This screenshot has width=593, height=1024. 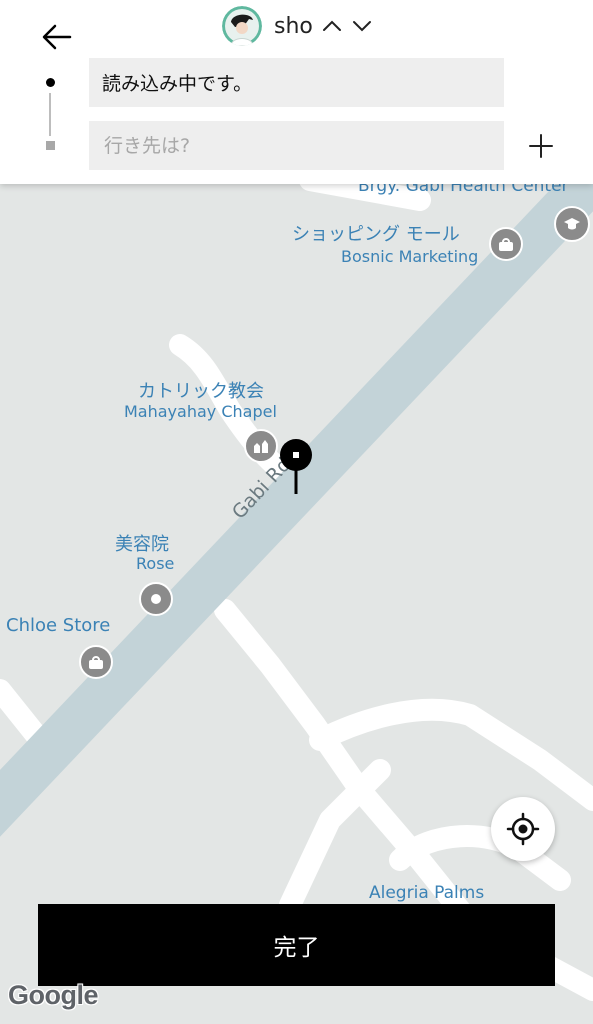 I want to click on profile-switcher: sho, so click(x=297, y=26).